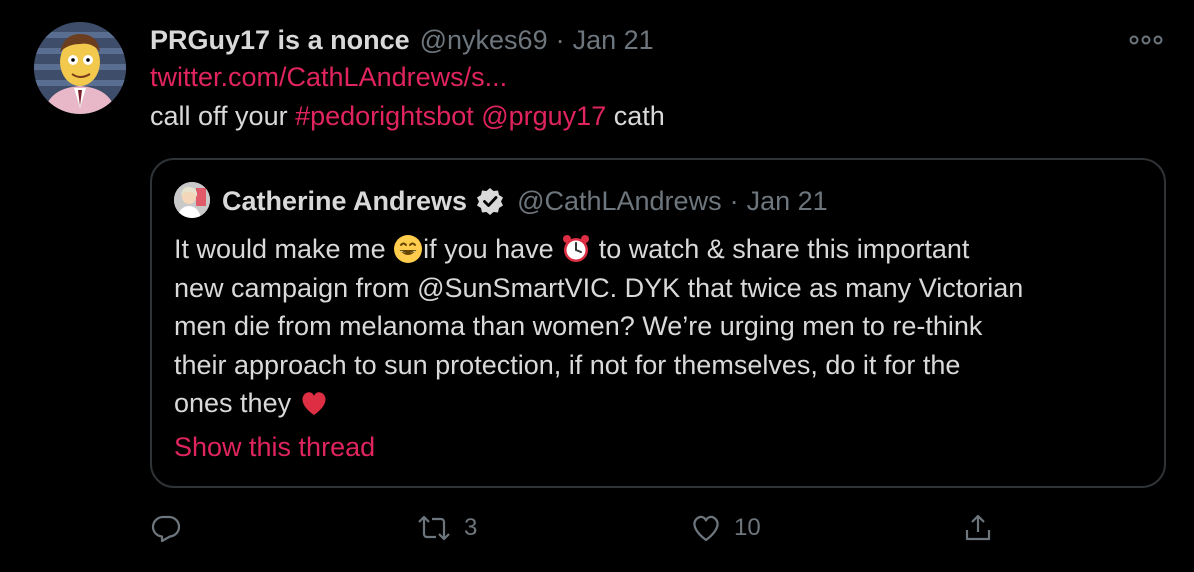 This screenshot has height=572, width=1194. I want to click on quoted-tweet-header: Catherine Andrews @CathLAndrews · Jan 21, so click(525, 201).